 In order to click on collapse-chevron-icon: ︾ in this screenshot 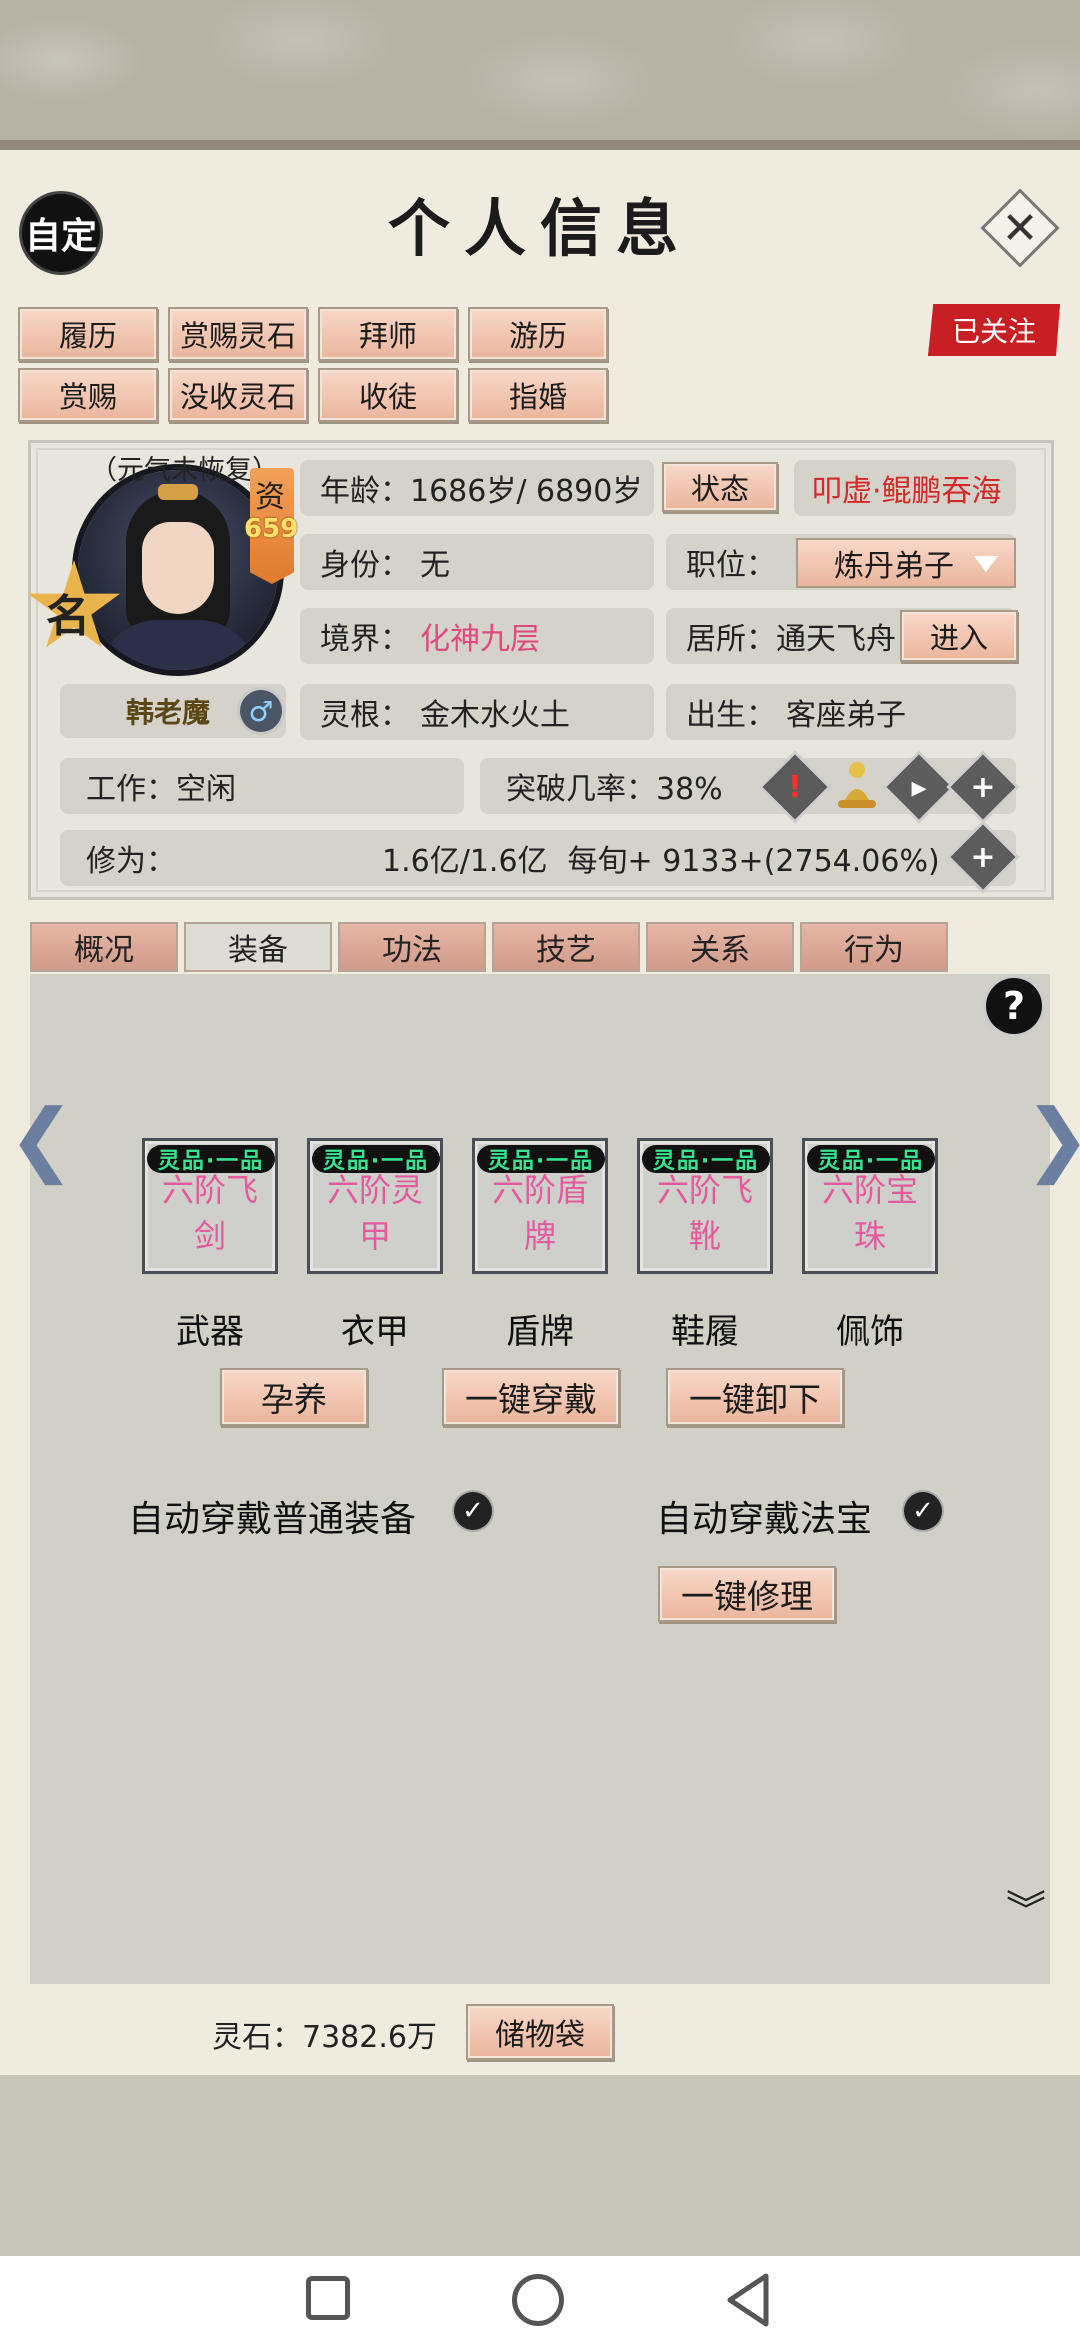, I will do `click(1026, 1911)`.